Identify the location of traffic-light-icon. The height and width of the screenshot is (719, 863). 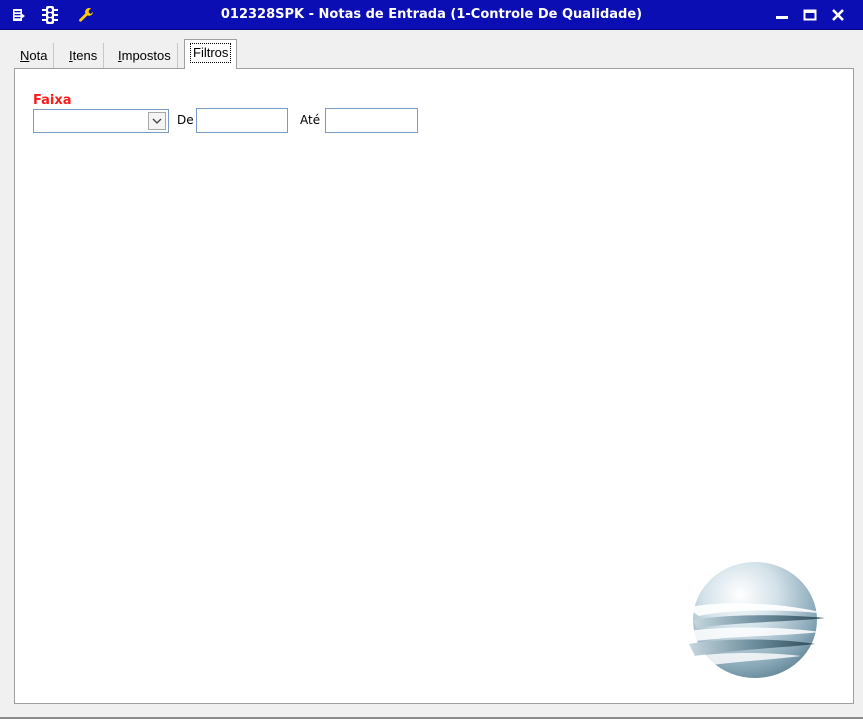
(50, 15).